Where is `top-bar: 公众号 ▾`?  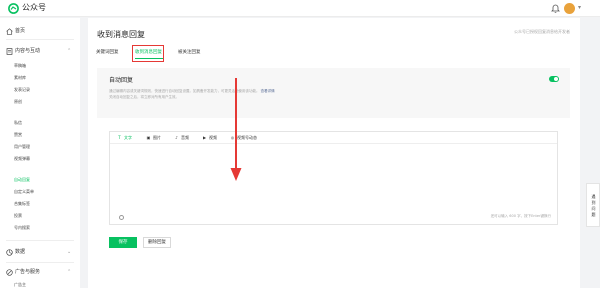
top-bar: 公众号 ▾ is located at coordinates (300, 8).